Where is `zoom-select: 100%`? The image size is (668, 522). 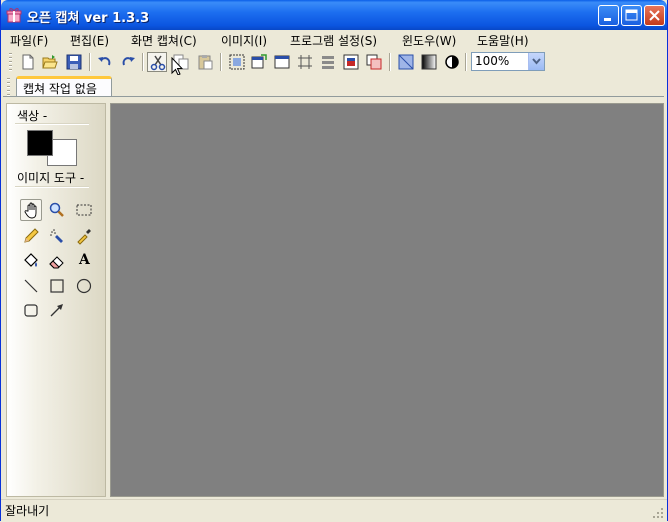 zoom-select: 100% is located at coordinates (508, 61).